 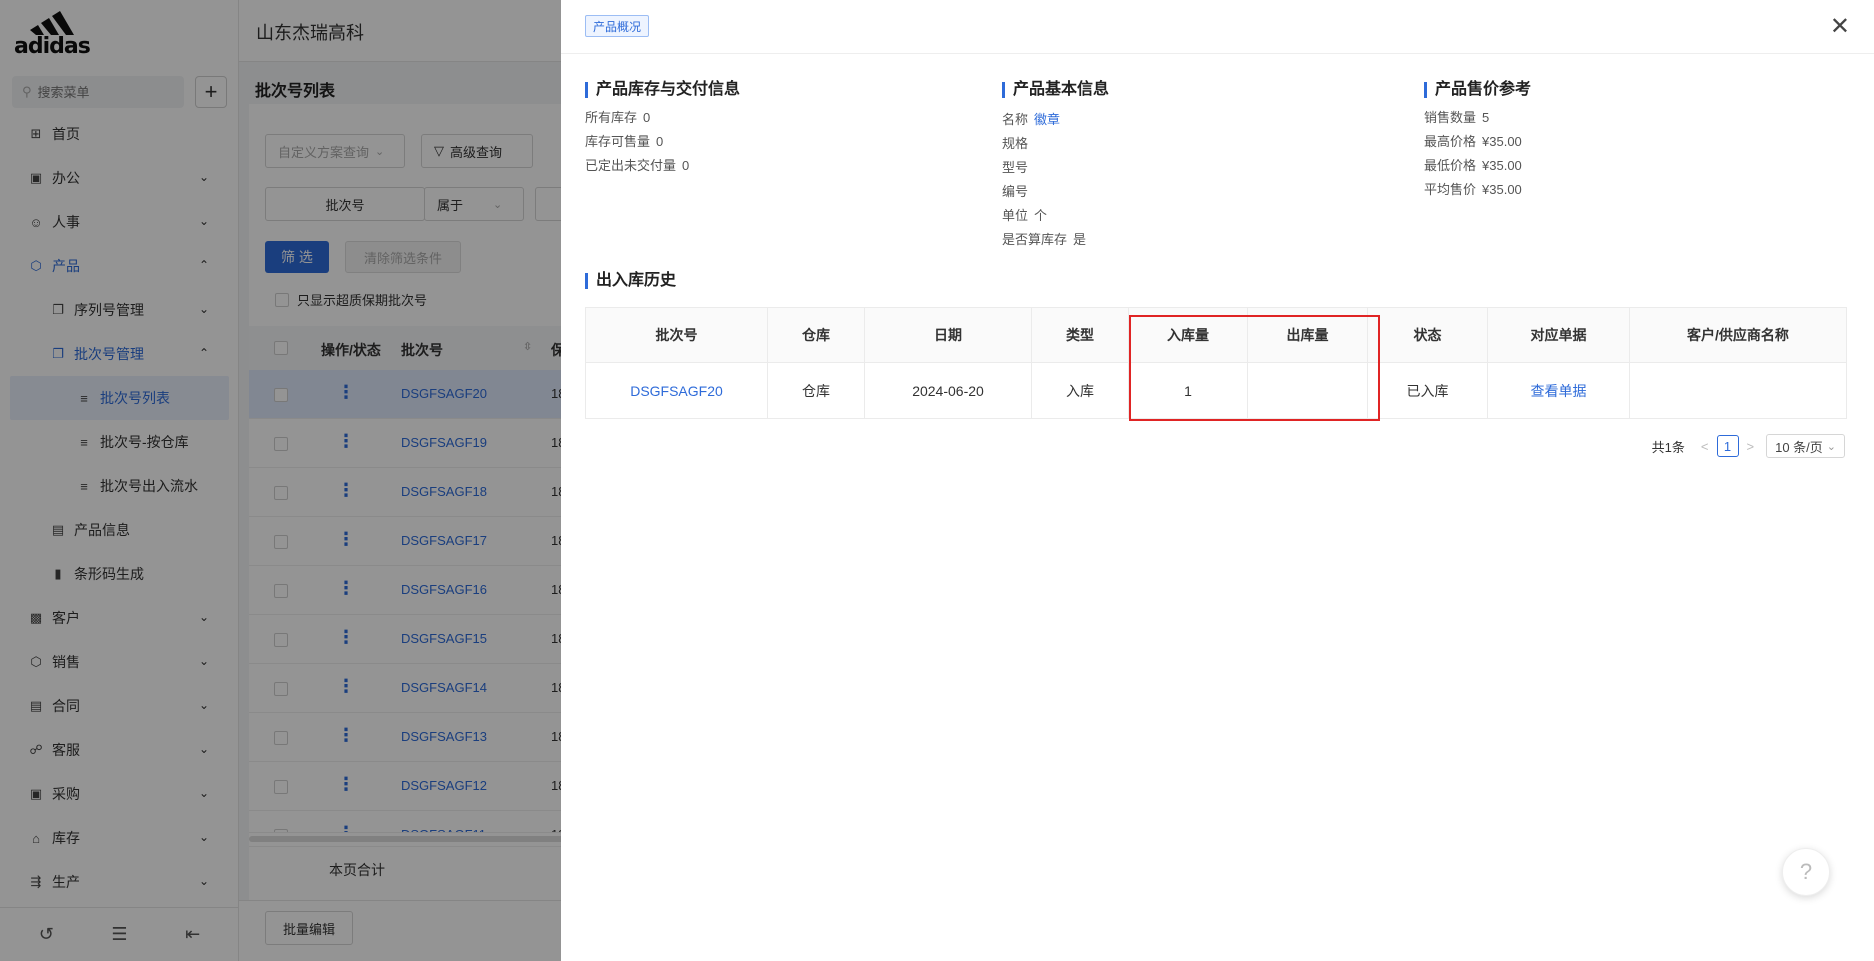 I want to click on col-partner: 客户/供应商名称, so click(x=1738, y=335).